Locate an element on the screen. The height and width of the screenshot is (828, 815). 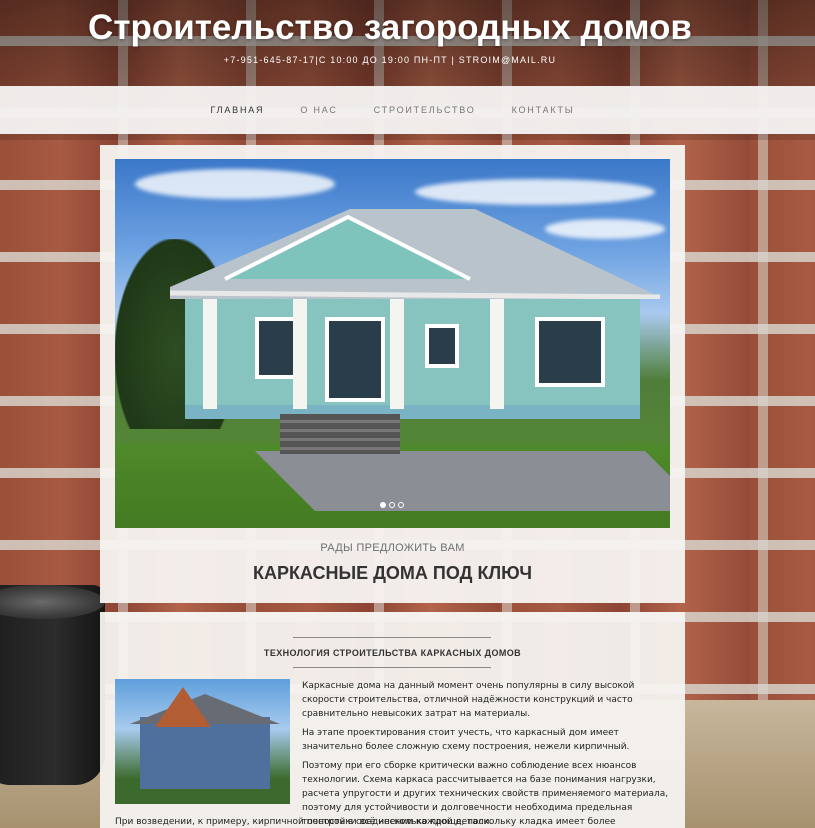
hero-subtitle: РАДЫ ПРЕДЛОЖИТЬ ВАМ is located at coordinates (392, 548).